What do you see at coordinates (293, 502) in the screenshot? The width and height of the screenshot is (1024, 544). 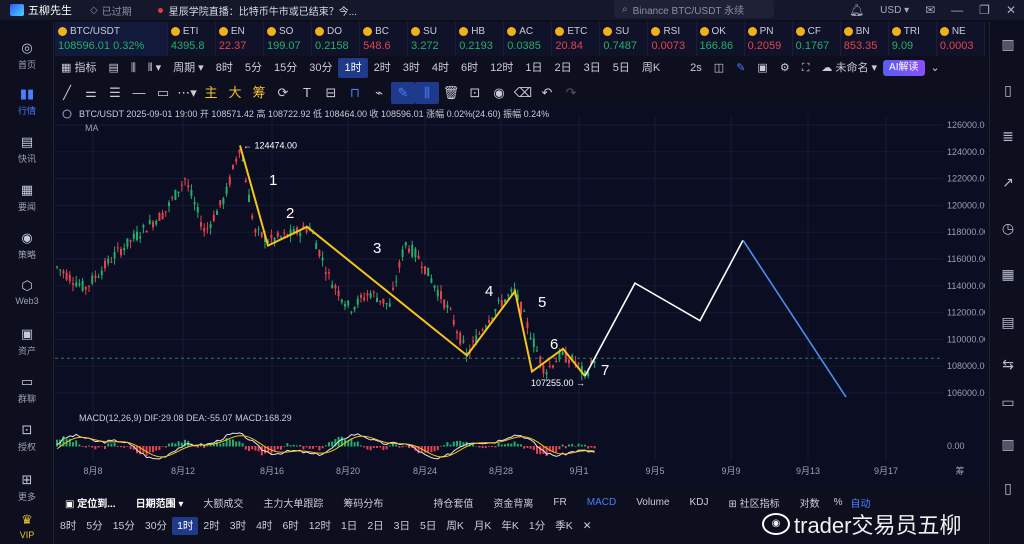 I see `tab-main-force: 主力大单跟踪` at bounding box center [293, 502].